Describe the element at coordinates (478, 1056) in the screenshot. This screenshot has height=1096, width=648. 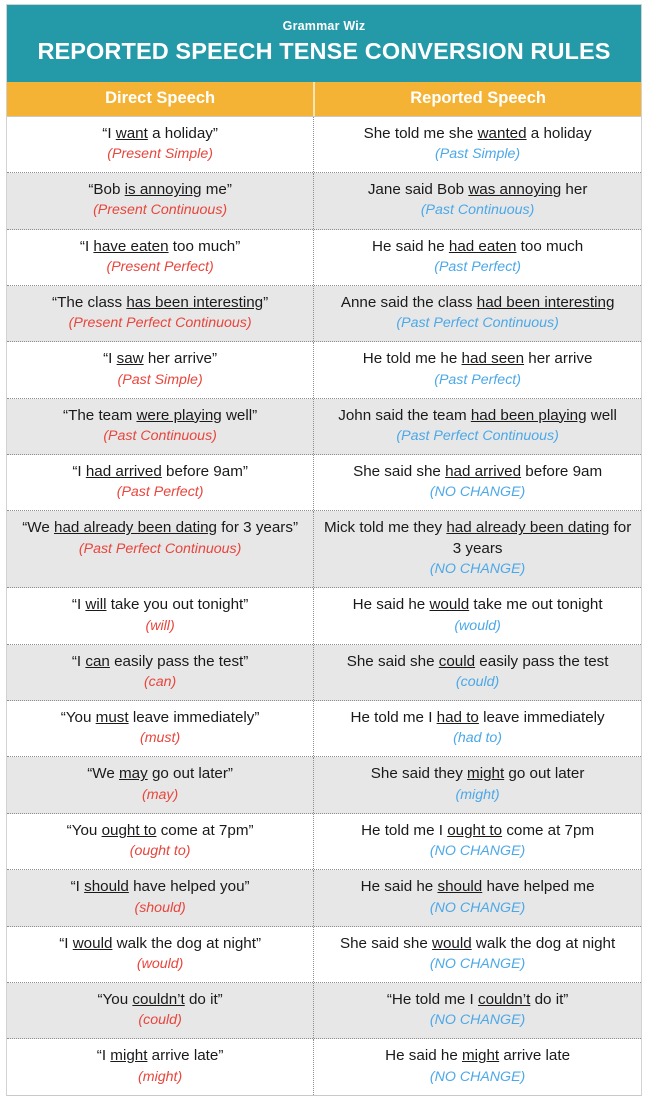
I see `reported-speech-sentence: He said he might arrive late` at that location.